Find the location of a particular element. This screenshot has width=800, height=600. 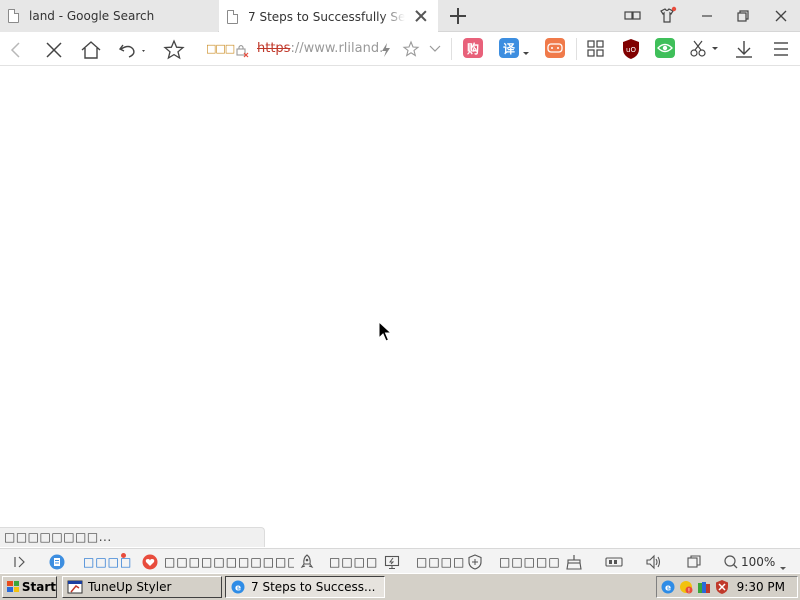

zoom-icon is located at coordinates (731, 561).